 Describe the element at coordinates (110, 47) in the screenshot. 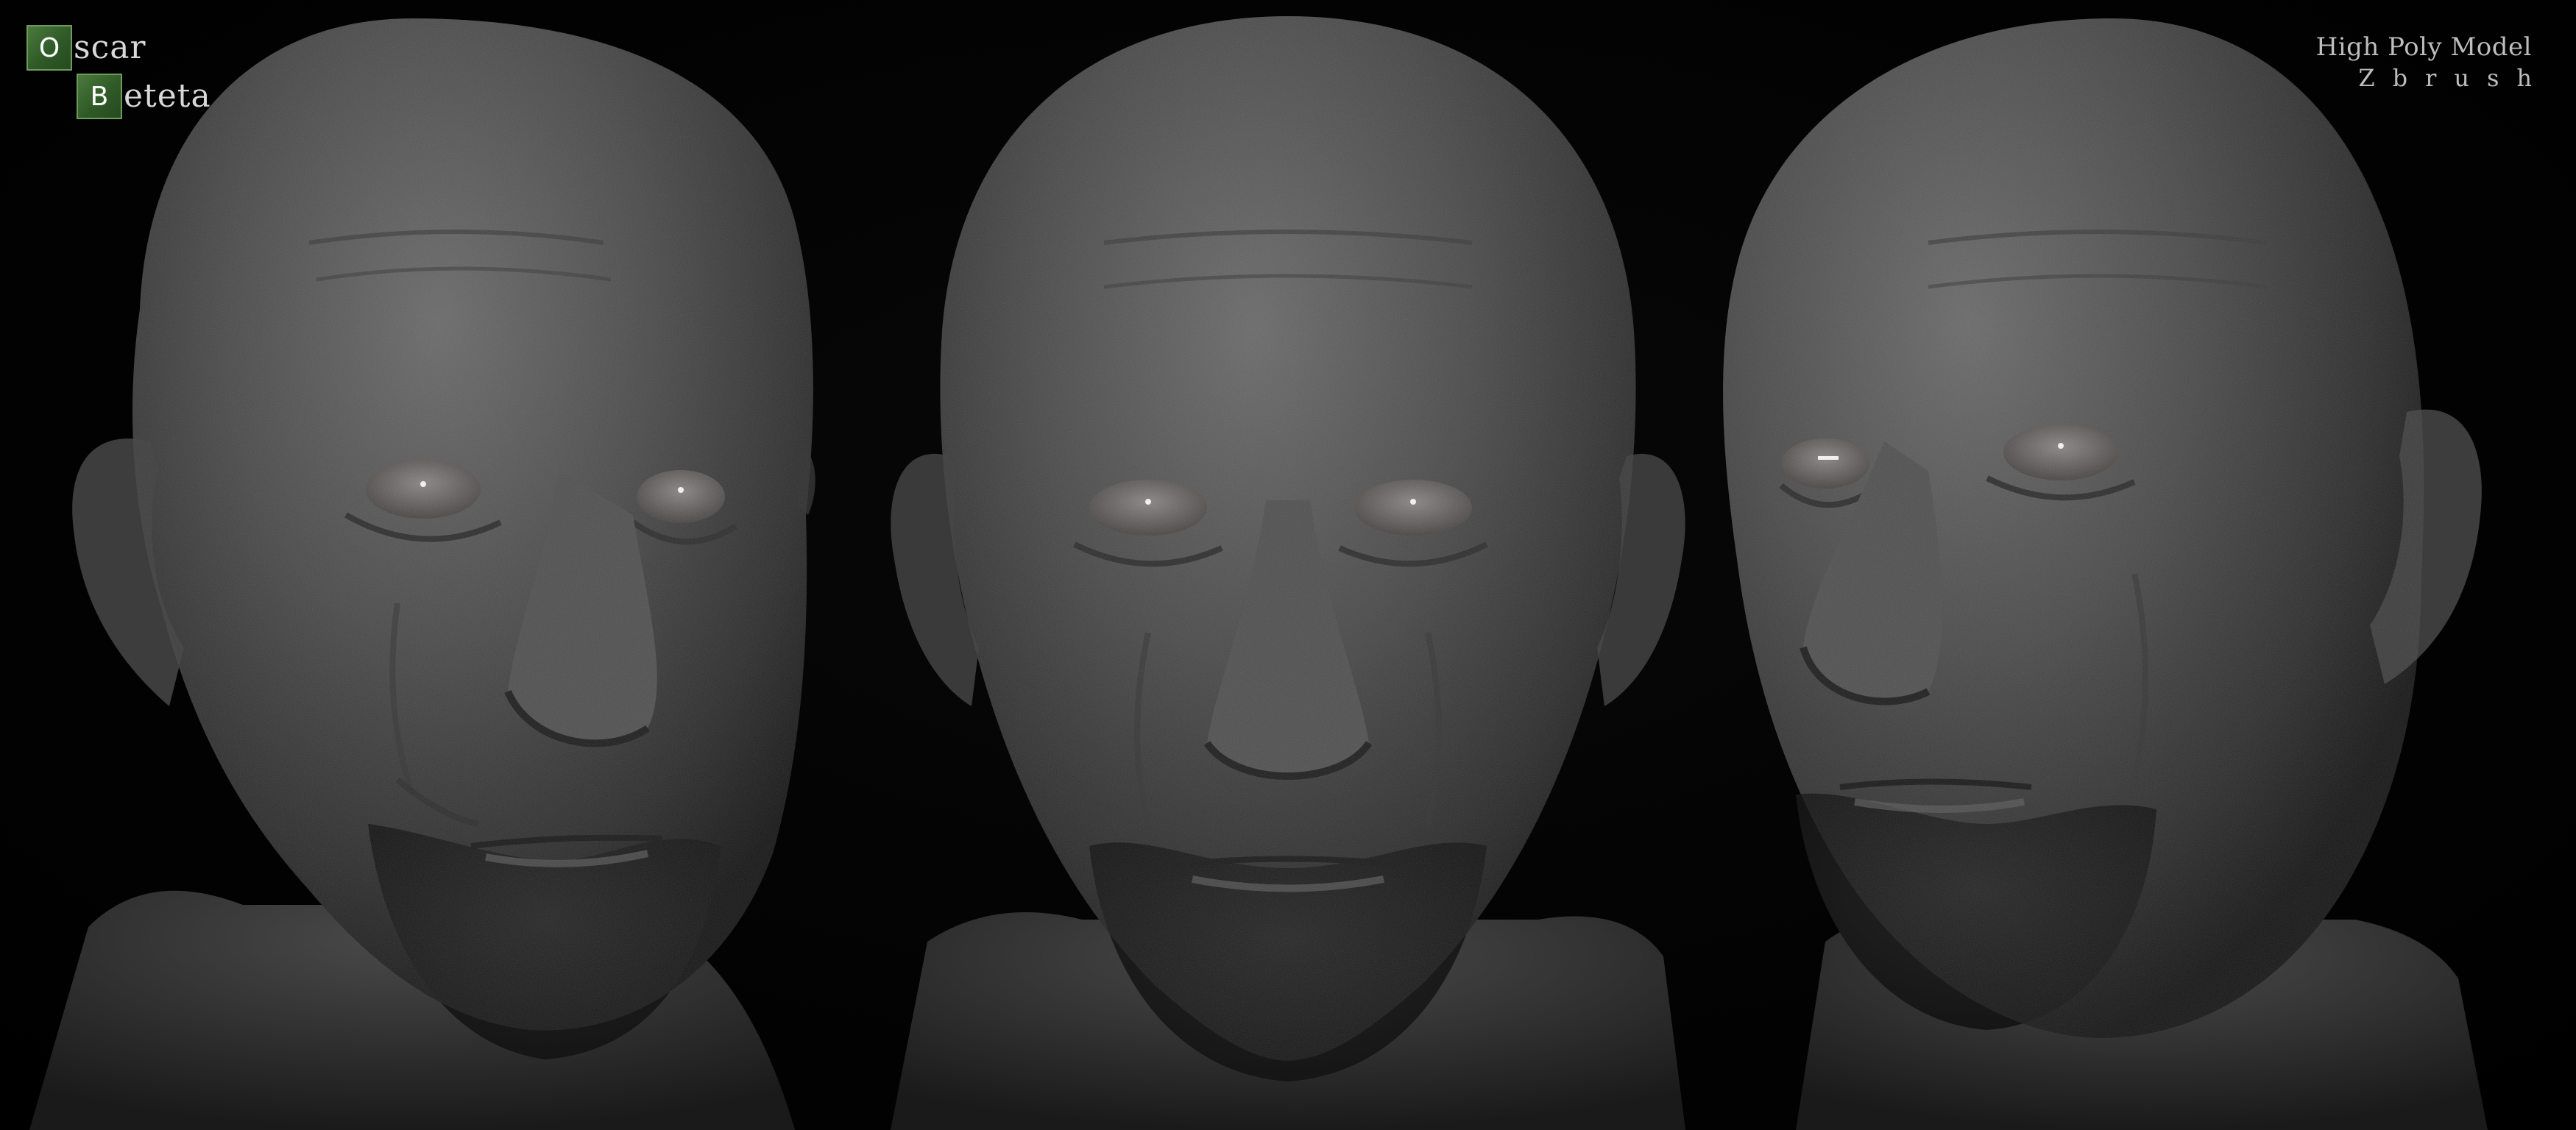

I see `logo-first-name-rest: scar` at that location.